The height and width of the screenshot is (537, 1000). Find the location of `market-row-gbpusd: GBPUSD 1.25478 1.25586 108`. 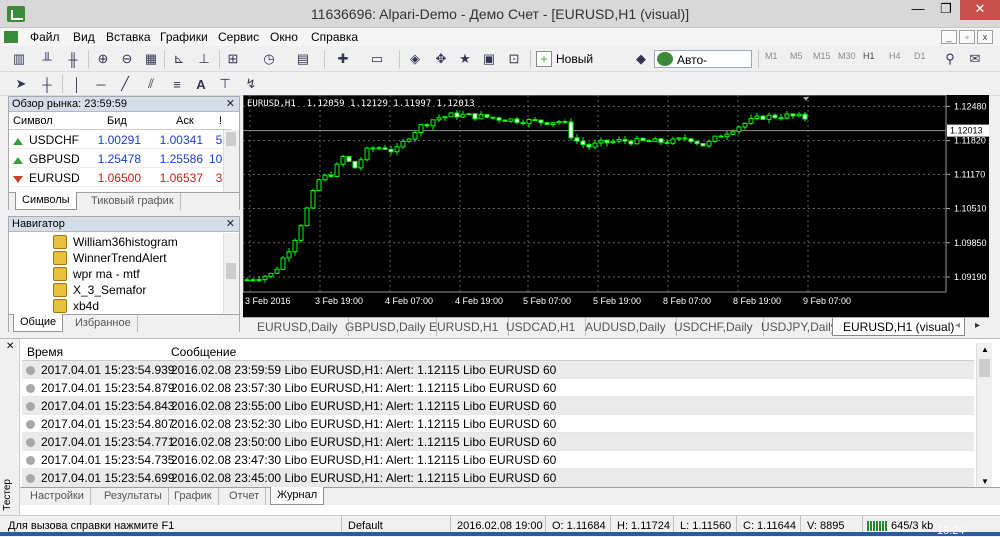

market-row-gbpusd: GBPUSD 1.25478 1.25586 108 is located at coordinates (120, 159).